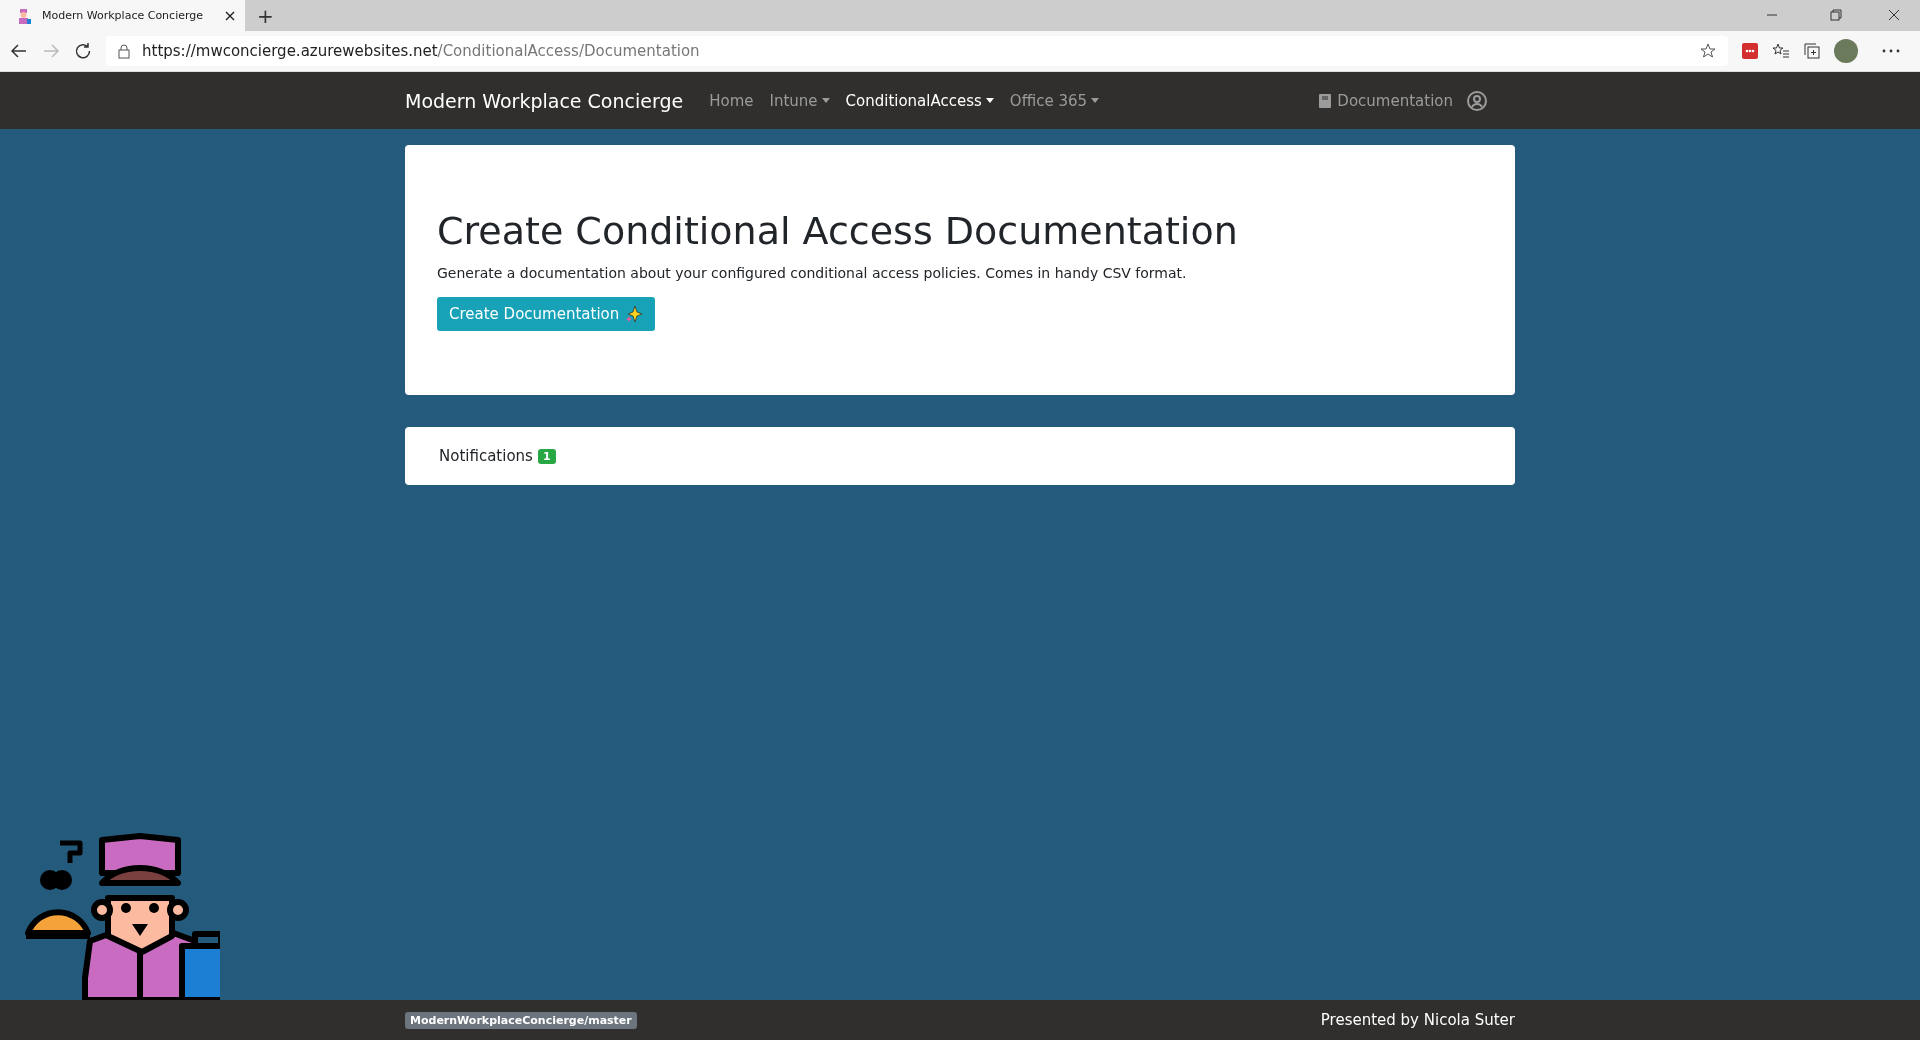  Describe the element at coordinates (838, 231) in the screenshot. I see `page-title: Create Conditional Access Documentation` at that location.